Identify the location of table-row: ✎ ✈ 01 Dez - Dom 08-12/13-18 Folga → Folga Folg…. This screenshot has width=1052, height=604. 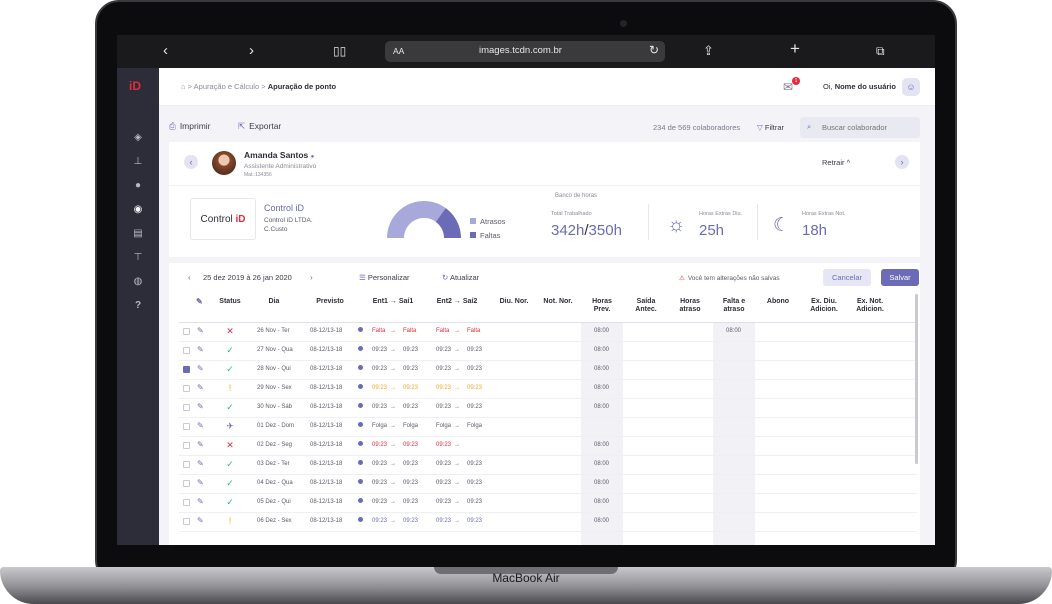
(548, 427).